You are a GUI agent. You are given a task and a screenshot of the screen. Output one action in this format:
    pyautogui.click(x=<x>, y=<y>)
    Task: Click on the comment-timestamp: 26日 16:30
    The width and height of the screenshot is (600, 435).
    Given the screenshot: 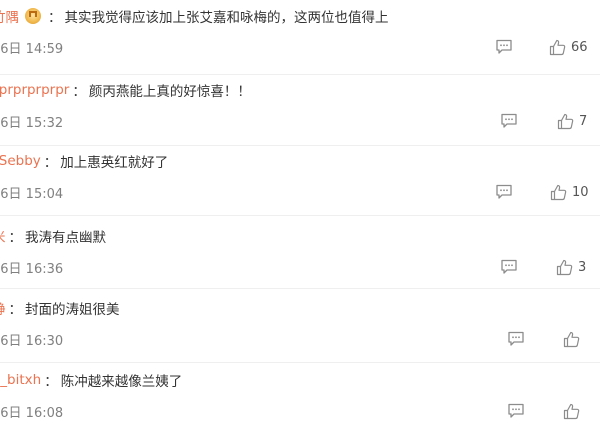 What is the action you would take?
    pyautogui.click(x=32, y=341)
    